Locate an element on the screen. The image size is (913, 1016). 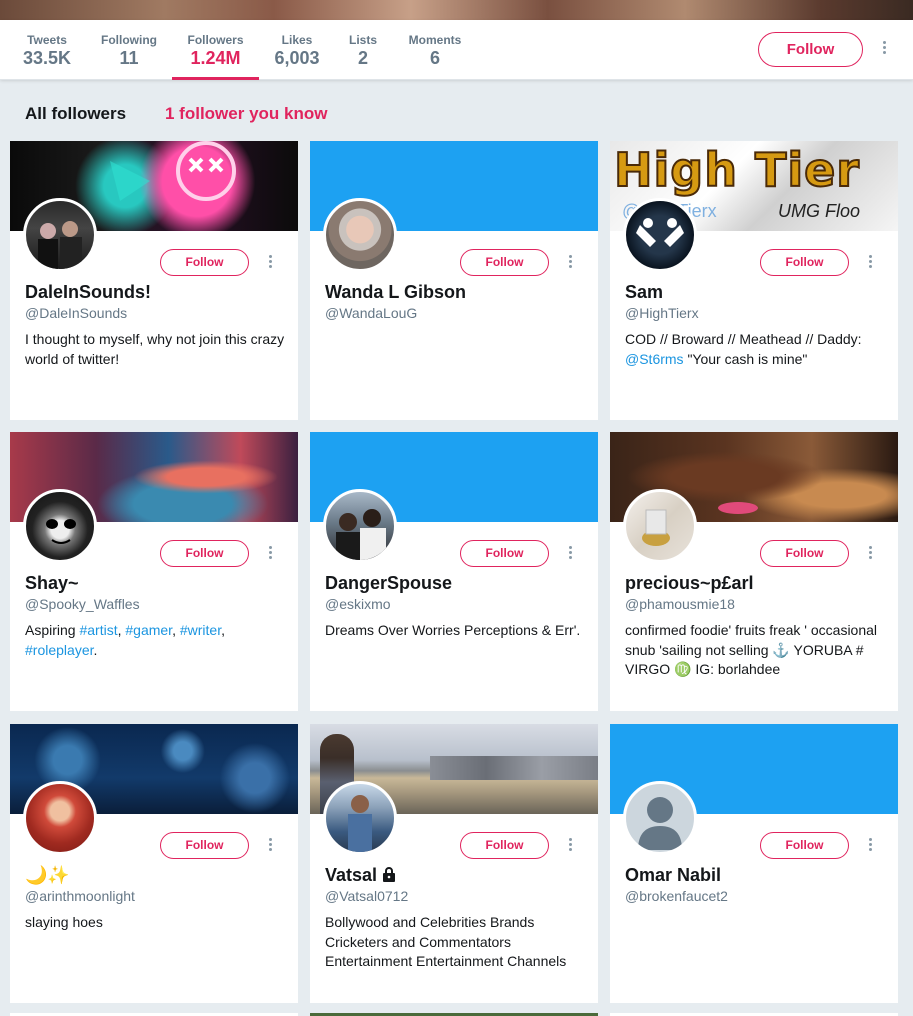
username: @HighTierx is located at coordinates (662, 313).